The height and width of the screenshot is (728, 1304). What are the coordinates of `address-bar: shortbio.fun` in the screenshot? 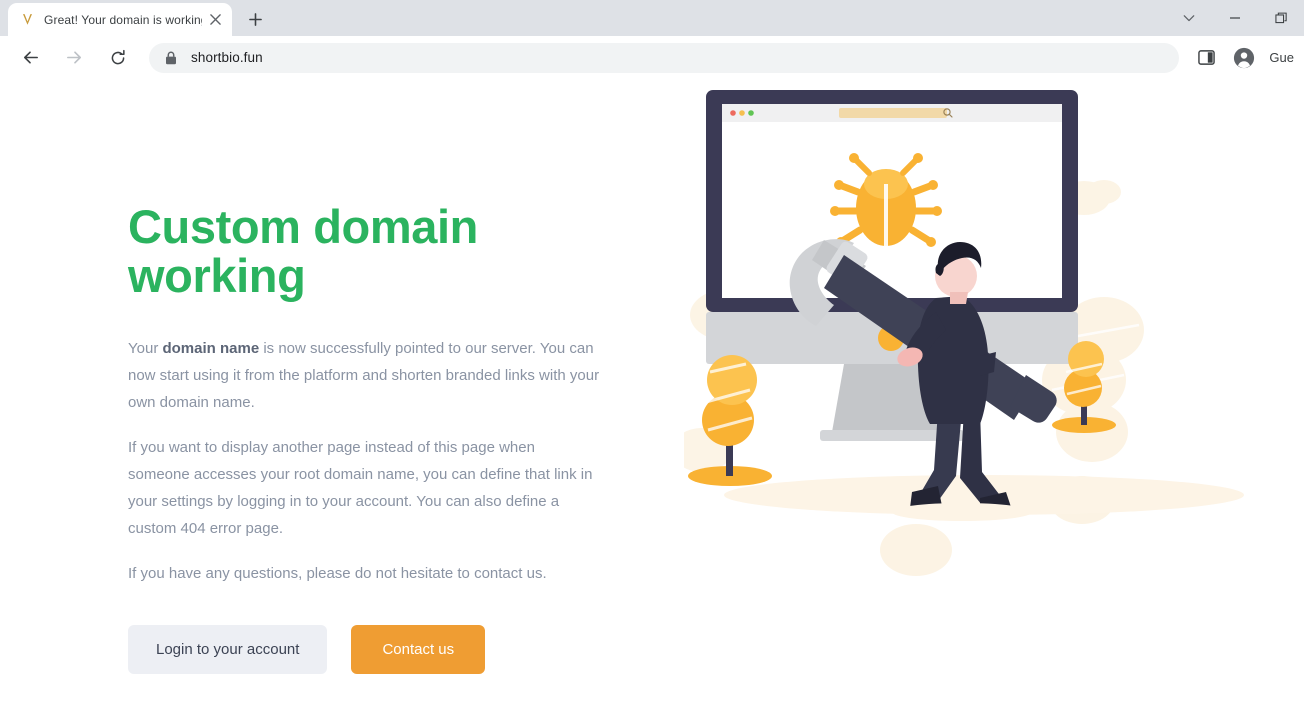 It's located at (664, 57).